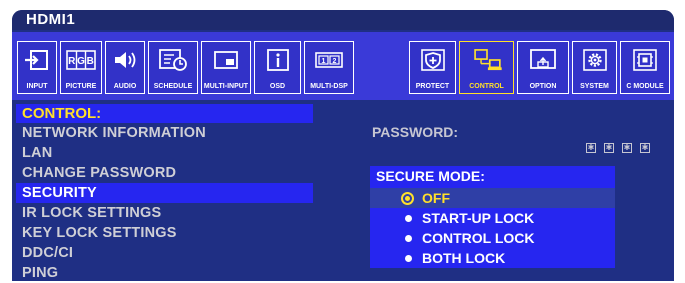  I want to click on toolbar-input-button: INPUT, so click(37, 67).